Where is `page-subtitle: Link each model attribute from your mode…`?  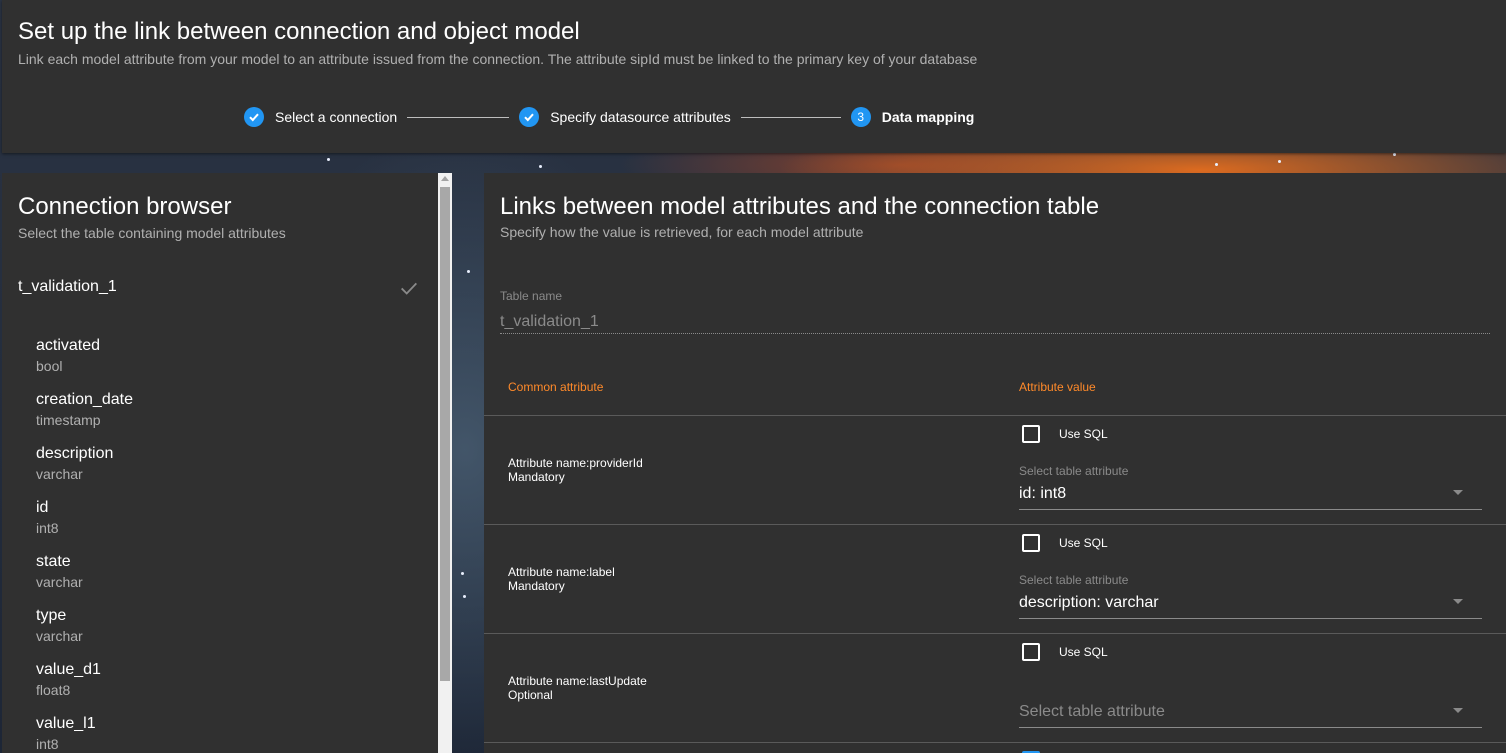
page-subtitle: Link each model attribute from your mode… is located at coordinates (498, 59).